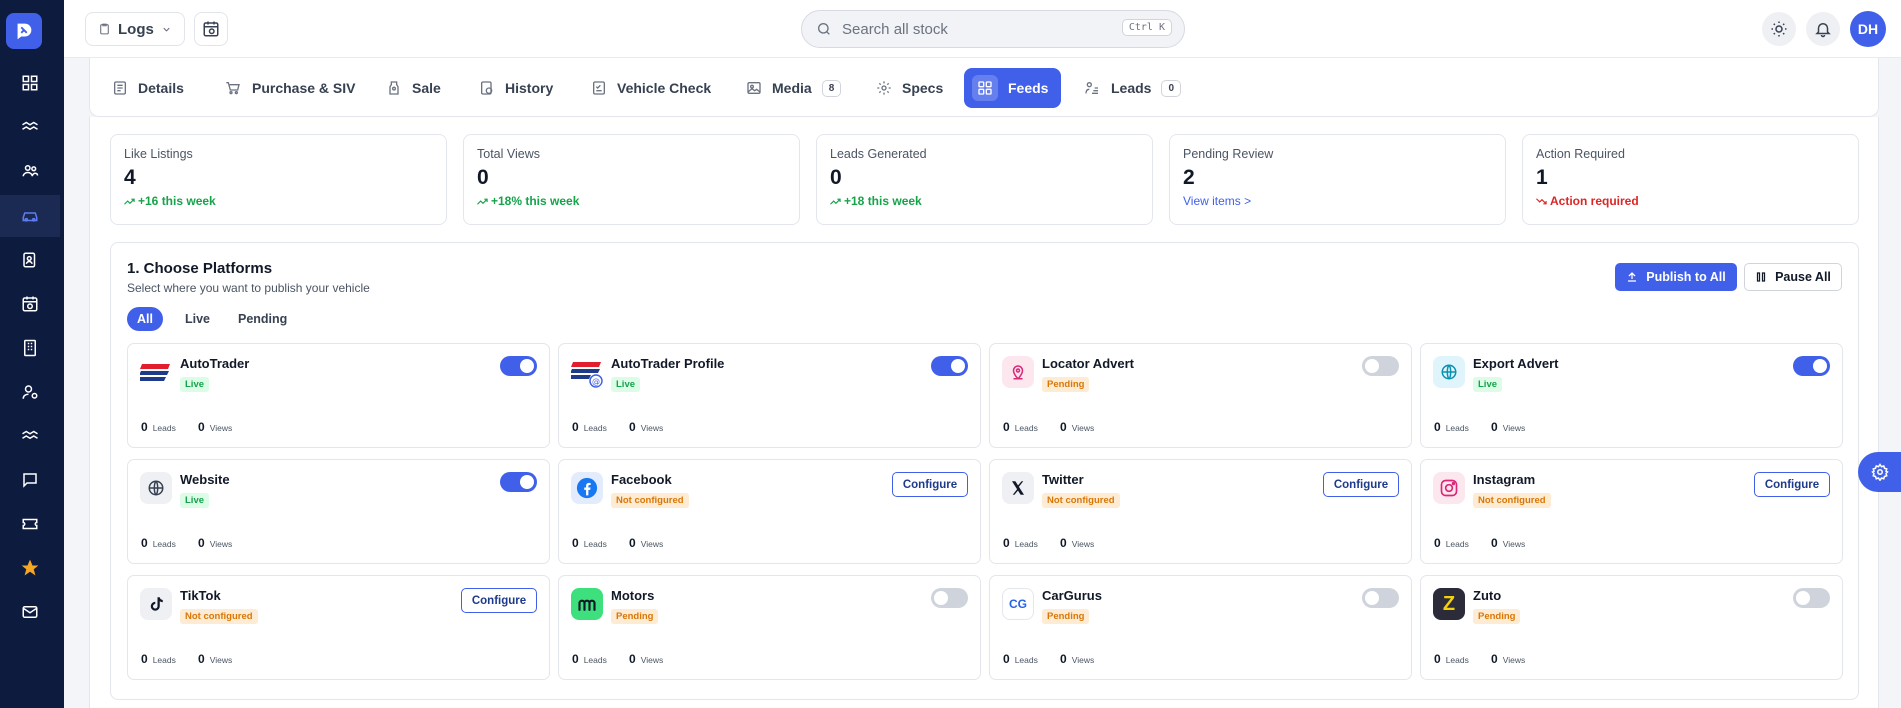 This screenshot has width=1901, height=708. I want to click on notifications-button, so click(1823, 29).